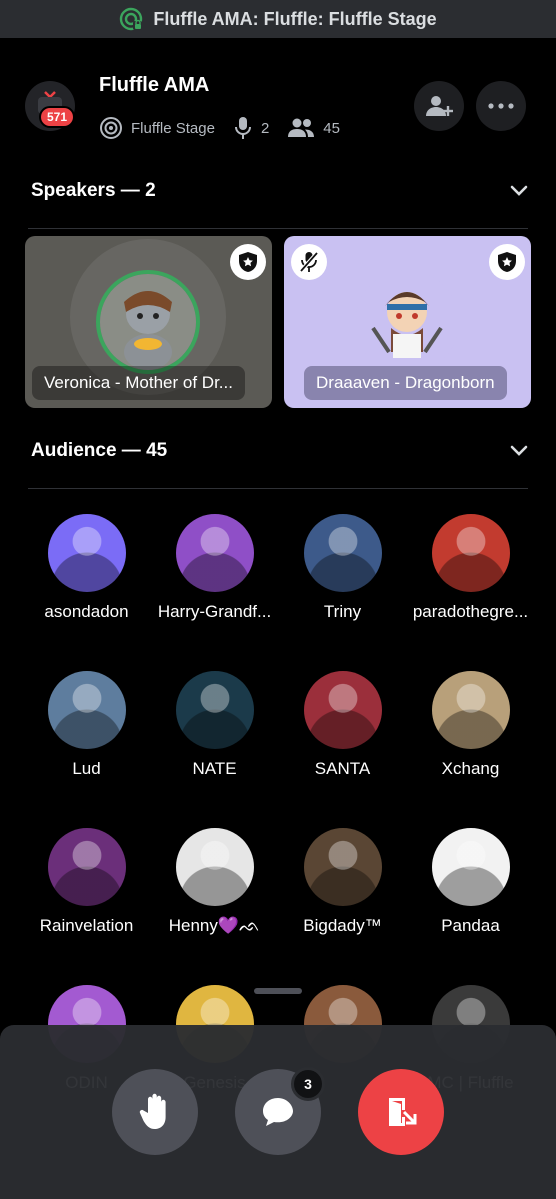  I want to click on speakers-section-header: Speakers — 2, so click(279, 191).